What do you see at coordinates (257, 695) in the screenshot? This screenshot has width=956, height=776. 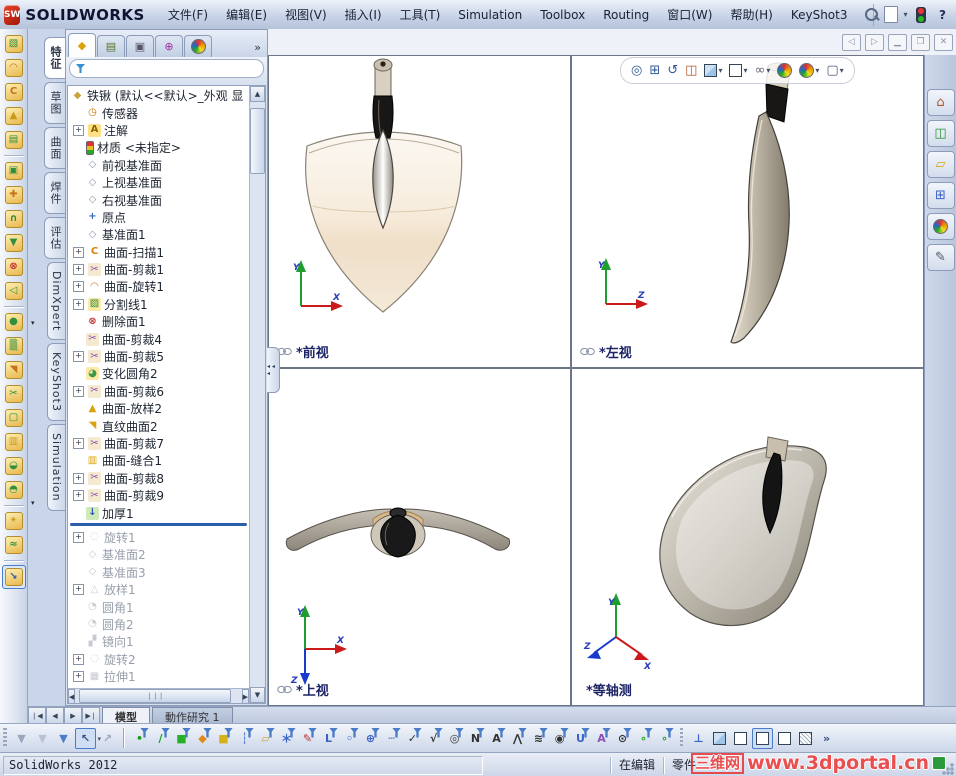 I see `scroll-down-icon: ▼` at bounding box center [257, 695].